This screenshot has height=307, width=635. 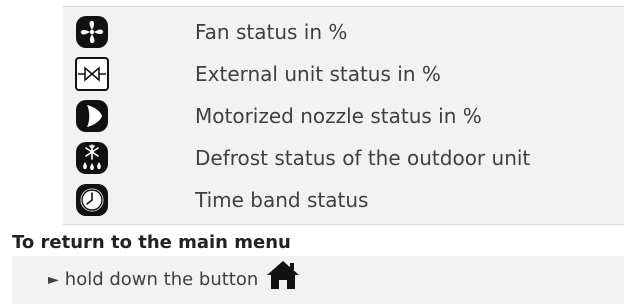 I want to click on legend-row-motorized-nozzle: Motorized nozzle status in %, so click(x=343, y=116).